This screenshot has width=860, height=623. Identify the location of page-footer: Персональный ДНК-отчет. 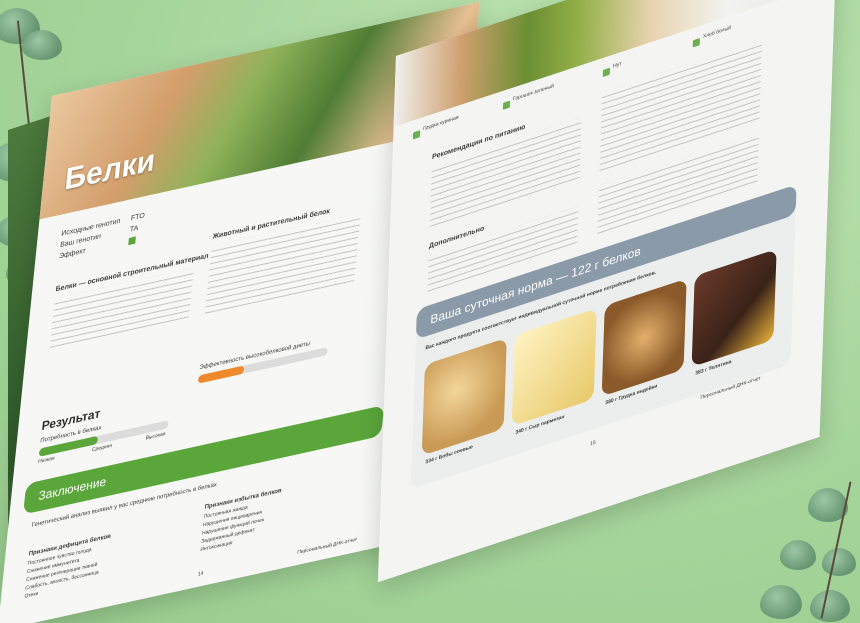
(327, 546).